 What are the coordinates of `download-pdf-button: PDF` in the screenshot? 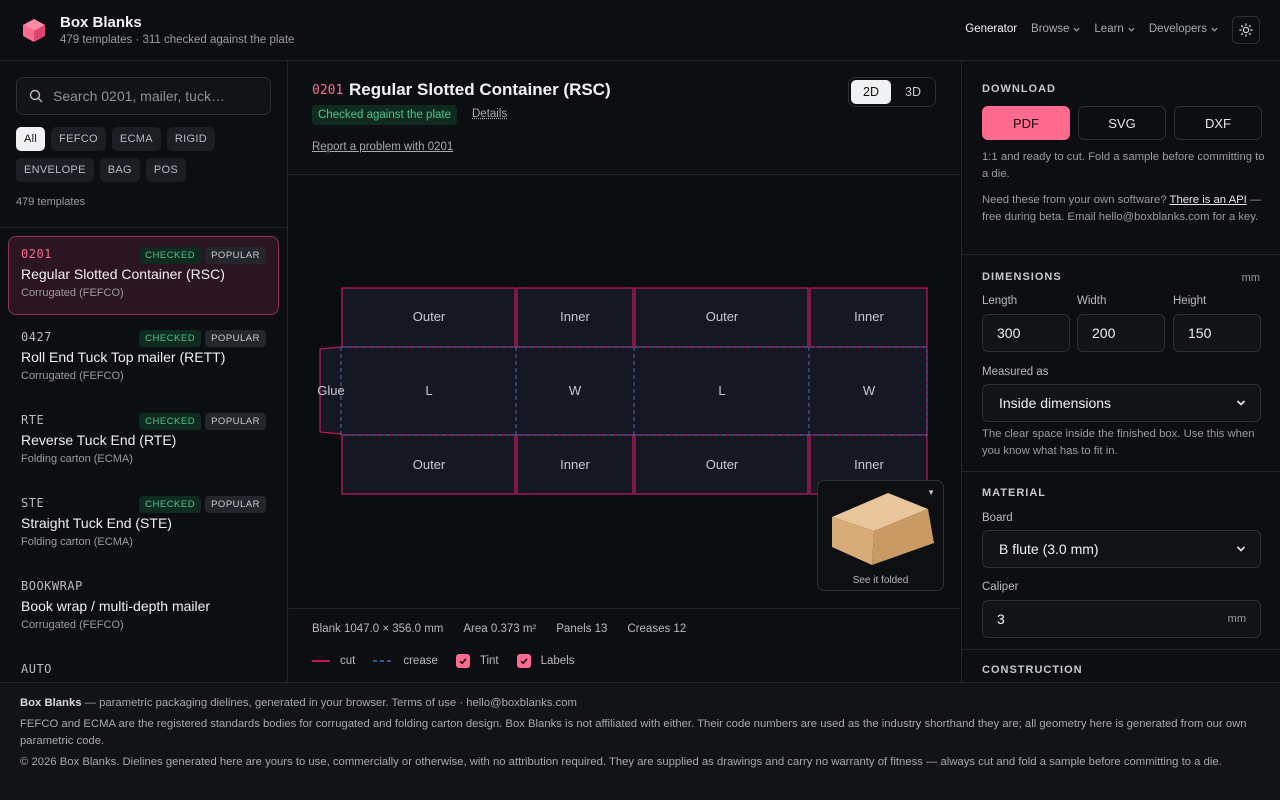 It's located at (1026, 123).